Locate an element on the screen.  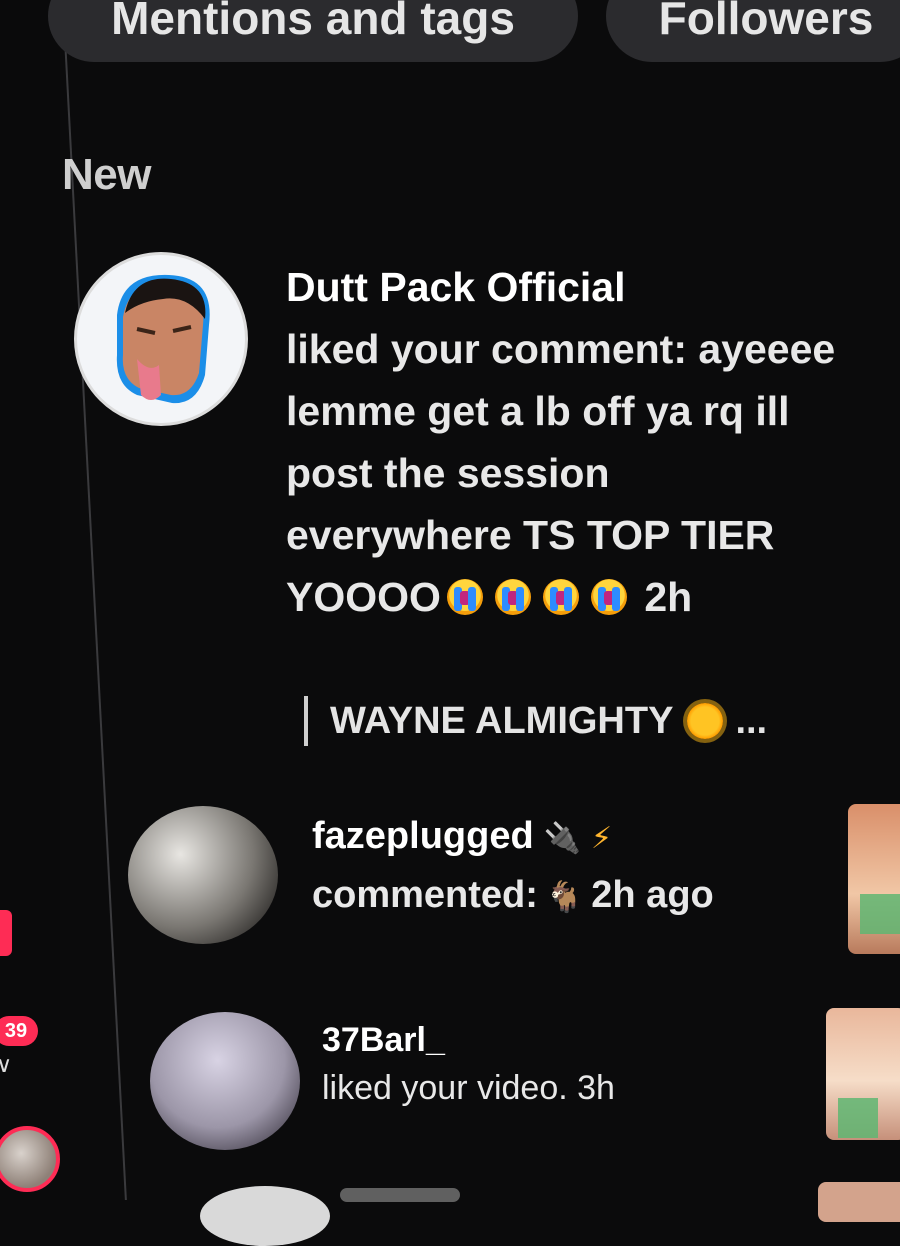
sun-icon is located at coordinates (705, 721).